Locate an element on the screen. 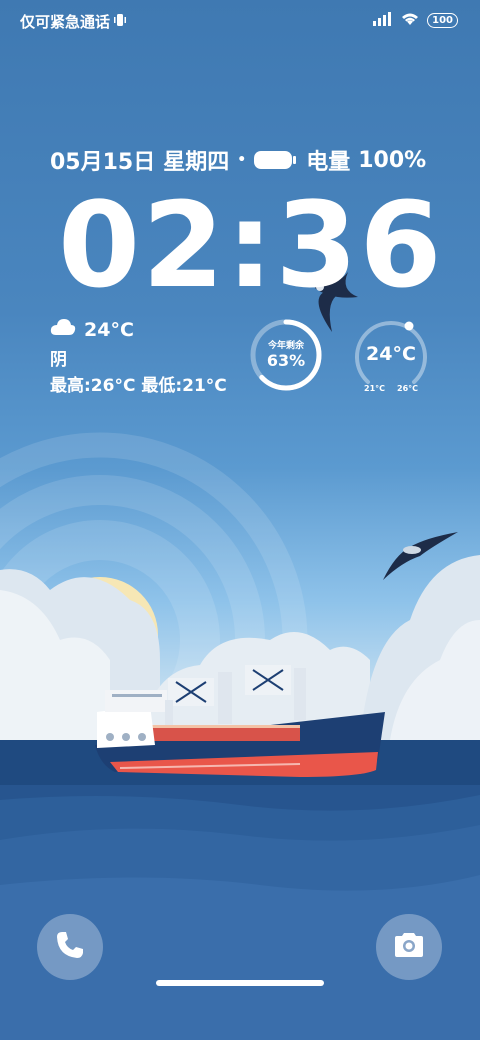  weather-temperature: 24°C is located at coordinates (109, 329).